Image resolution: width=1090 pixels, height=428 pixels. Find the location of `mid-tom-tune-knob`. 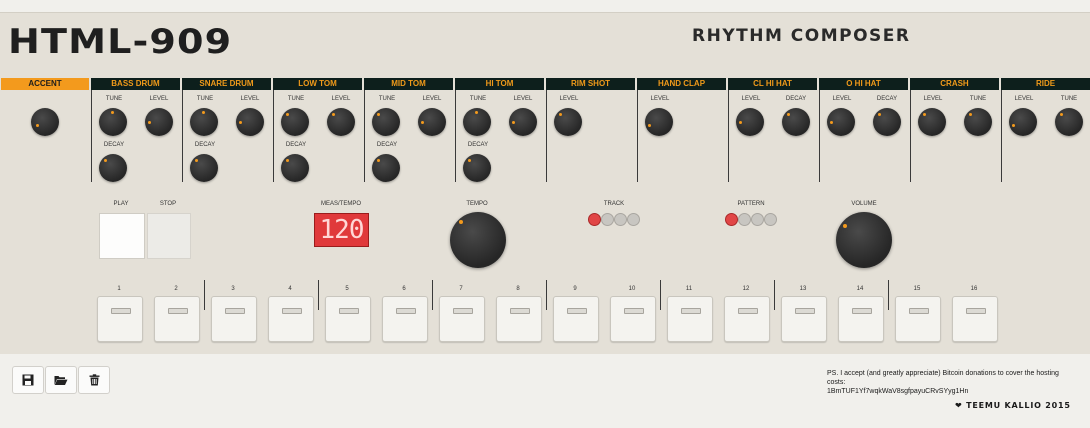

mid-tom-tune-knob is located at coordinates (386, 122).